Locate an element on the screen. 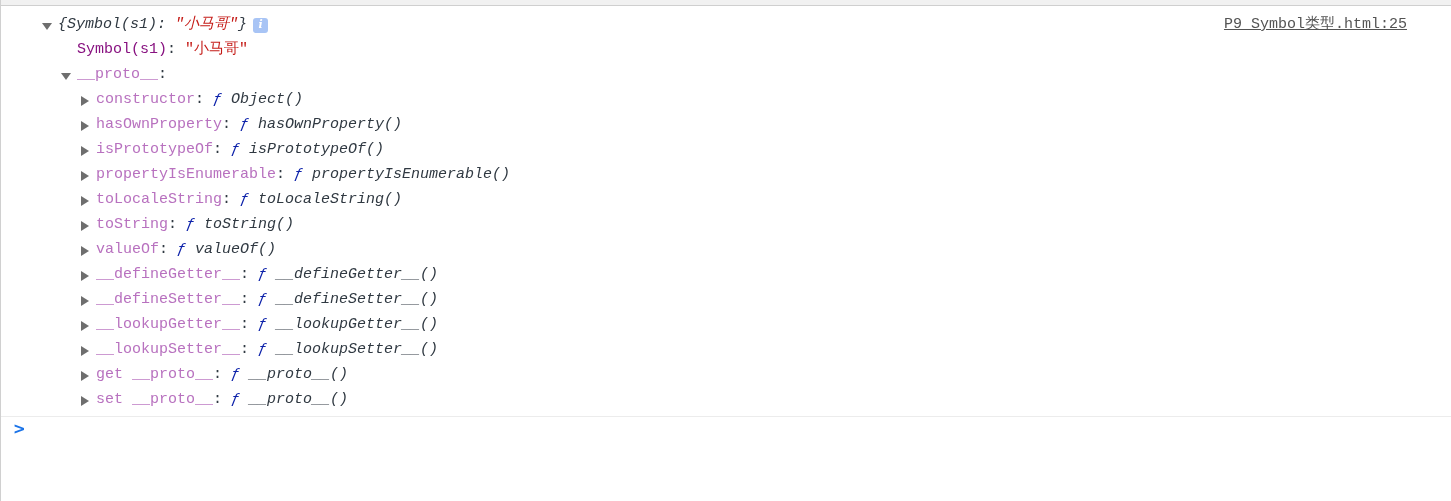 This screenshot has width=1451, height=501. property-line: isPrototypeOf: ƒ isPrototypeOf() is located at coordinates (240, 150).